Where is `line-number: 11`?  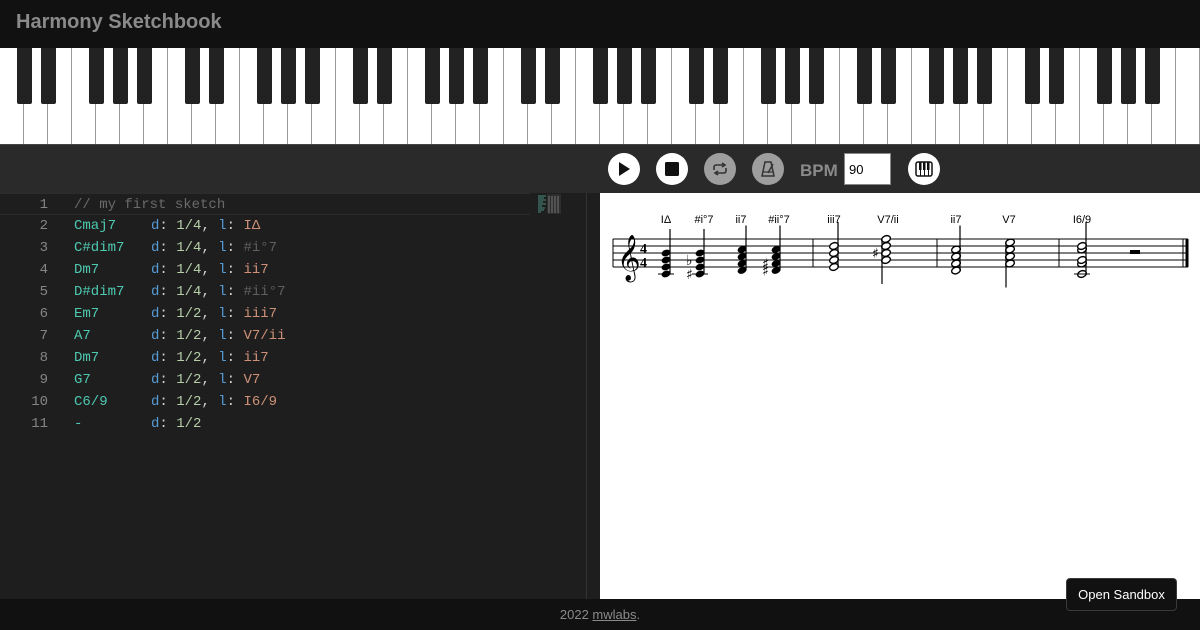
line-number: 11 is located at coordinates (39, 424).